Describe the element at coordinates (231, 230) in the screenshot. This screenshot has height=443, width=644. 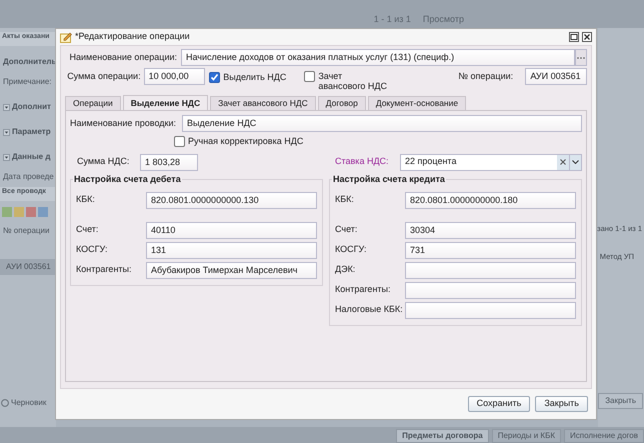
I see `input-field: 40110` at that location.